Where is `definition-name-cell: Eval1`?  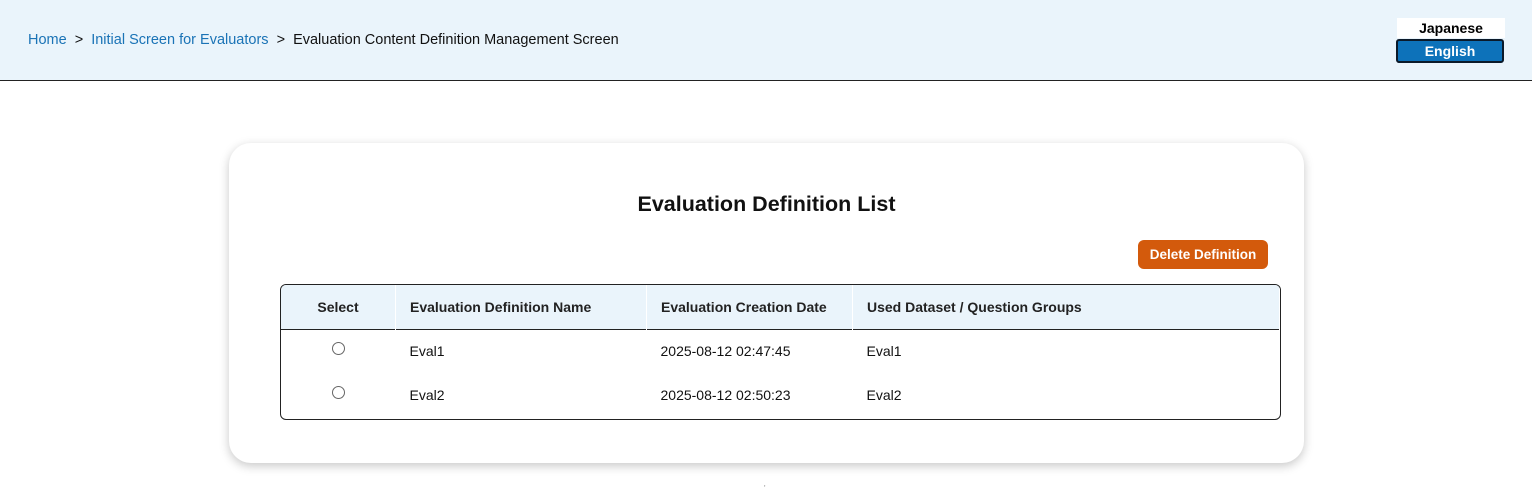
definition-name-cell: Eval1 is located at coordinates (427, 351).